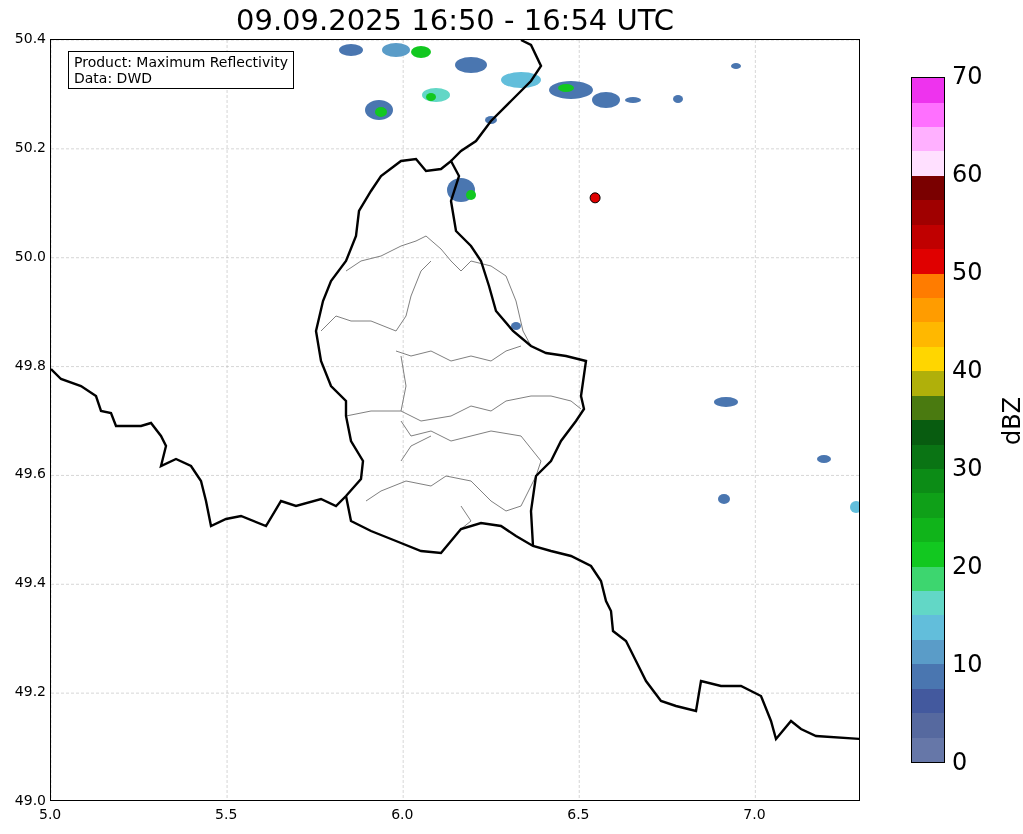 The image size is (1023, 834). Describe the element at coordinates (595, 198) in the screenshot. I see `location-marker` at that location.